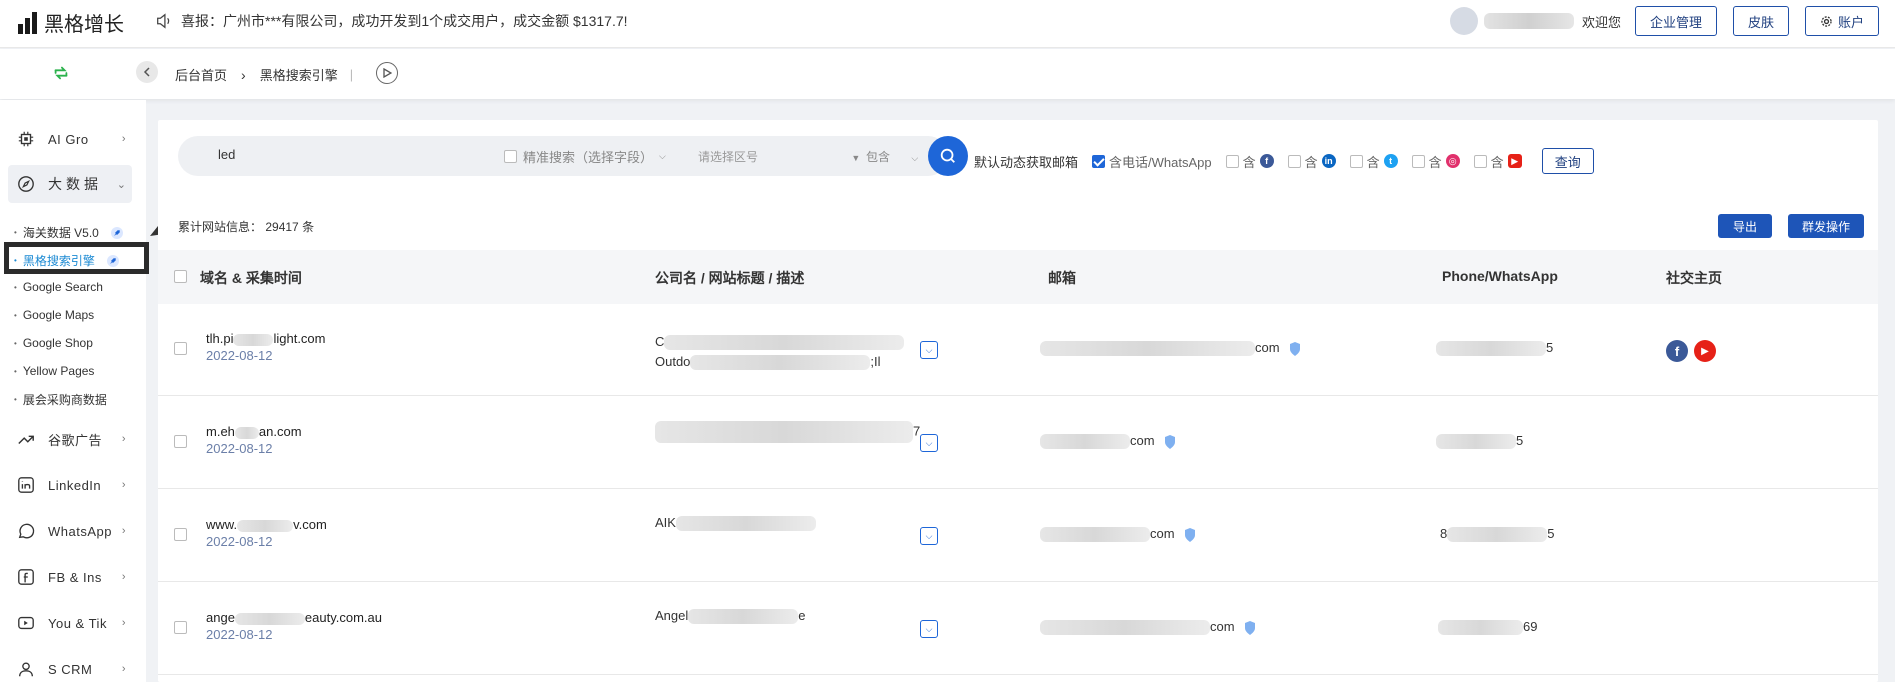 This screenshot has width=1895, height=682. I want to click on row-company: C Outdo ;Il, so click(780, 352).